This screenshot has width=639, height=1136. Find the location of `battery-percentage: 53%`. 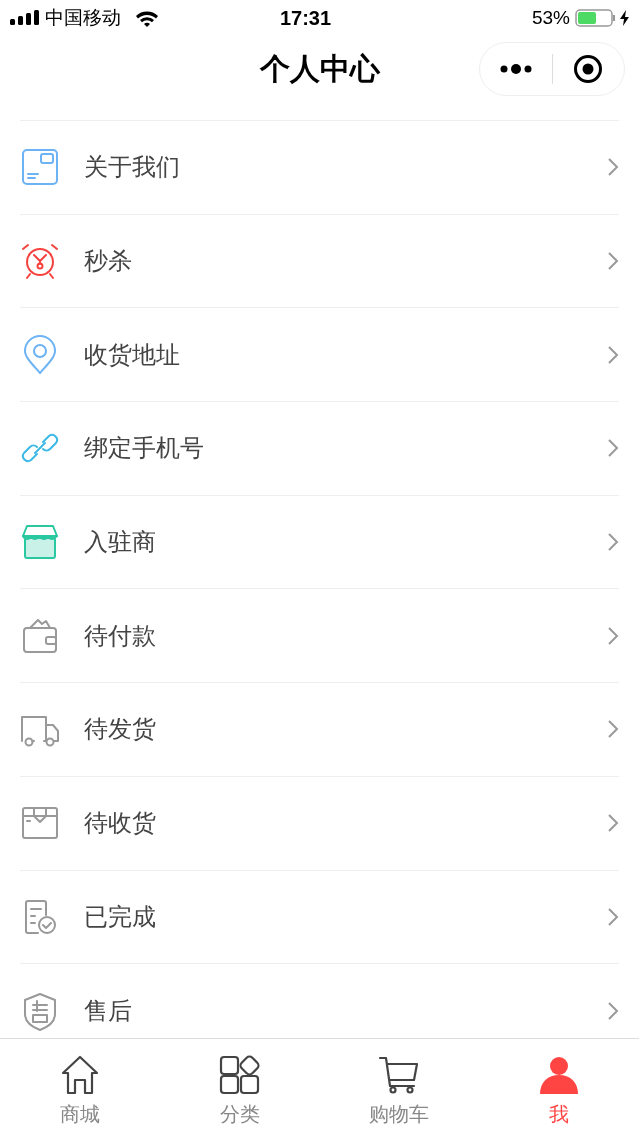

battery-percentage: 53% is located at coordinates (550, 17).